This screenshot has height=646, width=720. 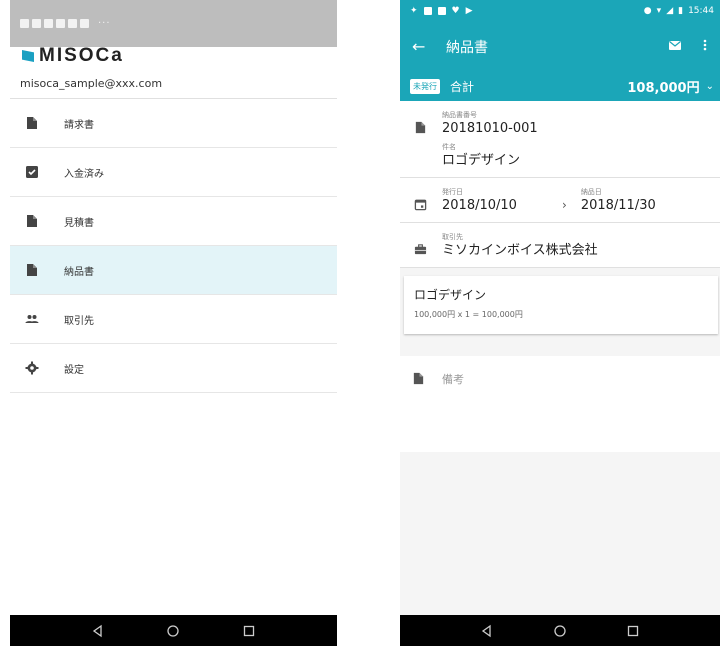 I want to click on app-notification-icon, so click(x=441, y=11).